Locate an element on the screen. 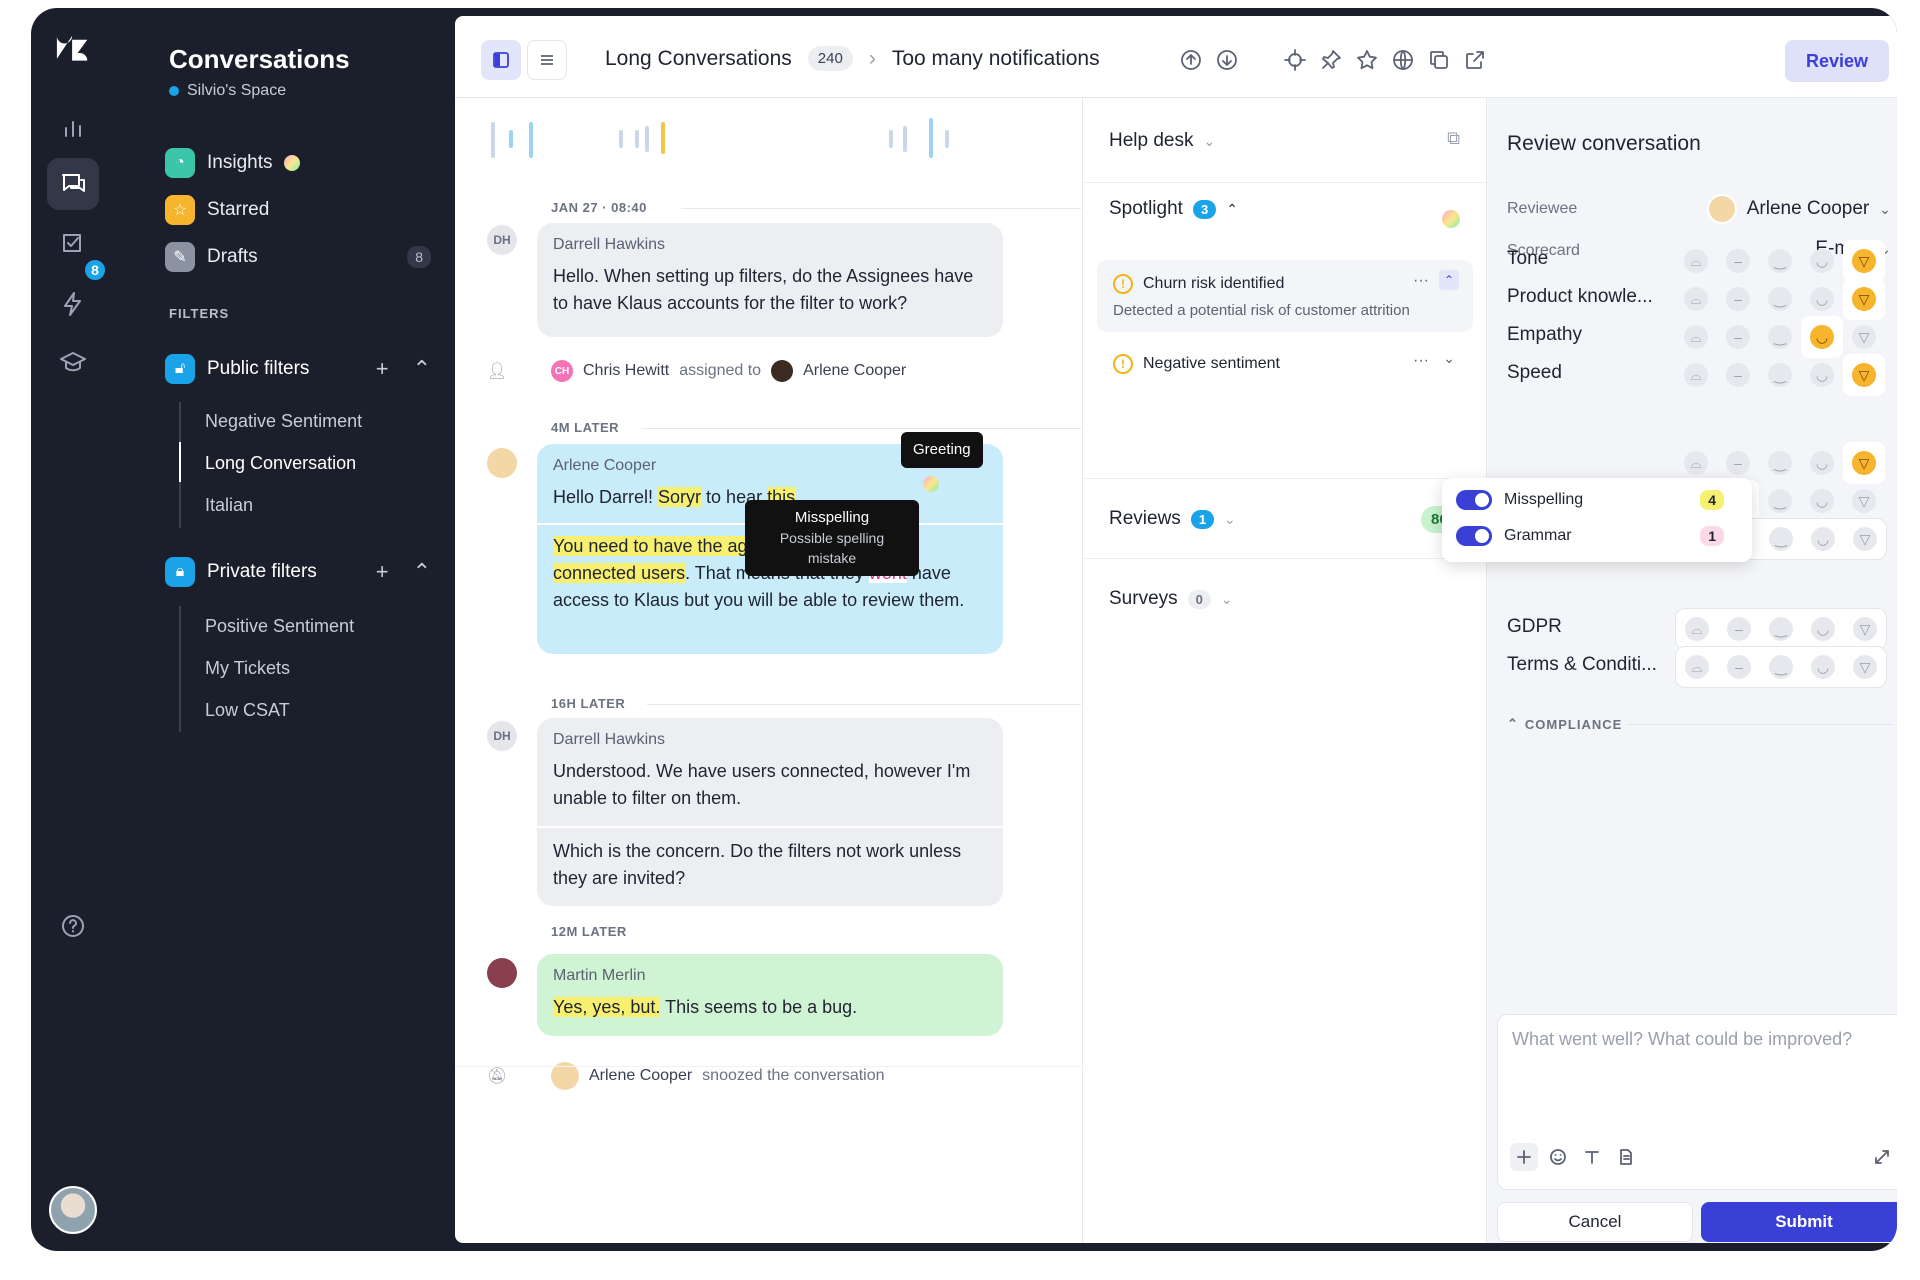 This screenshot has width=1920, height=1280. review-button: Review is located at coordinates (1837, 61).